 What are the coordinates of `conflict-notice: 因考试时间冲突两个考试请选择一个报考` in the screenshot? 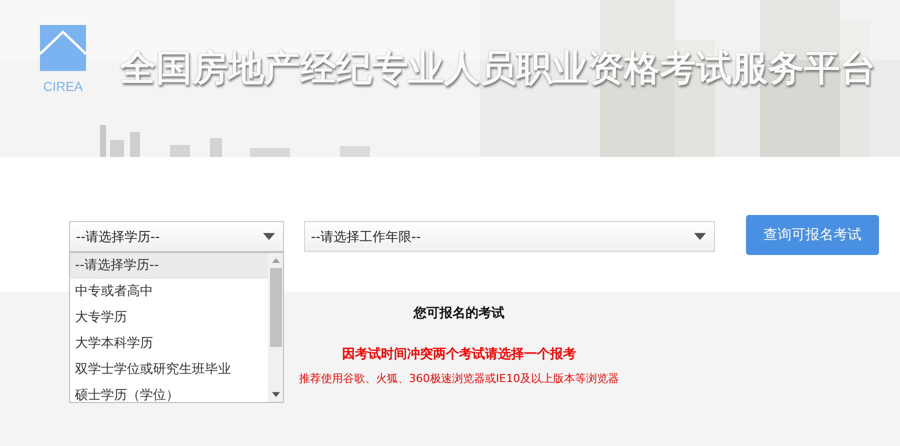 It's located at (459, 354).